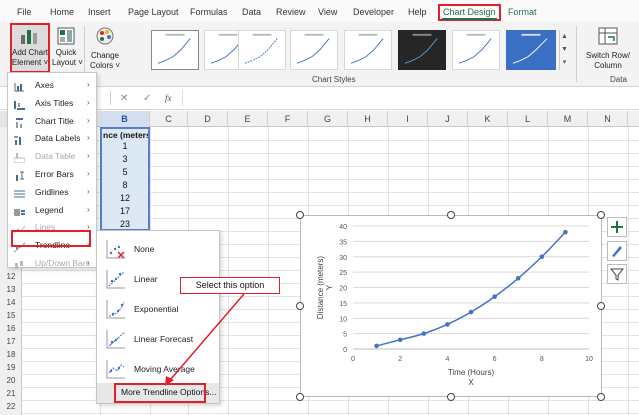 This screenshot has width=639, height=415. I want to click on chart-style-5-preview, so click(367, 48).